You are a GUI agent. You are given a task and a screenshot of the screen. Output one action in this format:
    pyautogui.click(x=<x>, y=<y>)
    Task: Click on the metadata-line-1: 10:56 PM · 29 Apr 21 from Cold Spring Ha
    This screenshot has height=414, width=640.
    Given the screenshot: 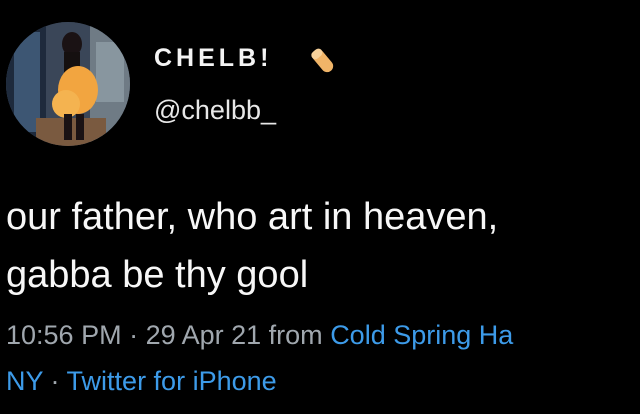 What is the action you would take?
    pyautogui.click(x=323, y=335)
    